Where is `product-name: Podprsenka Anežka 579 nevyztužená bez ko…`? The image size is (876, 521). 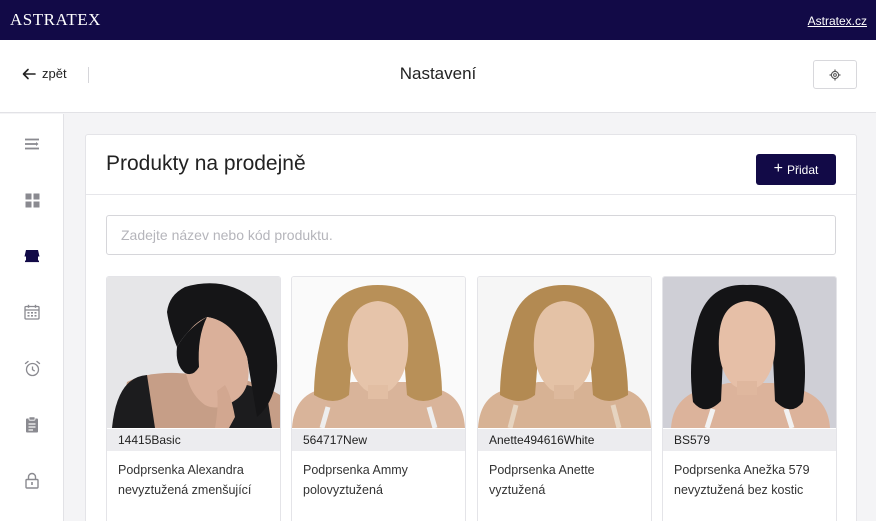 product-name: Podprsenka Anežka 579 nevyztužená bez ko… is located at coordinates (742, 480).